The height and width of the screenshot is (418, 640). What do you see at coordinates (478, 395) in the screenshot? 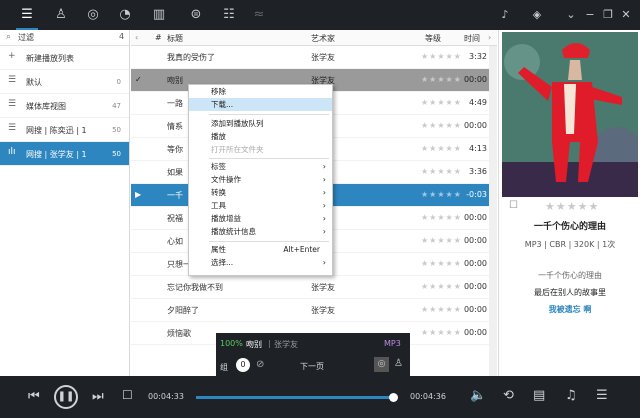
I see `volume-icon: 🔈` at bounding box center [478, 395].